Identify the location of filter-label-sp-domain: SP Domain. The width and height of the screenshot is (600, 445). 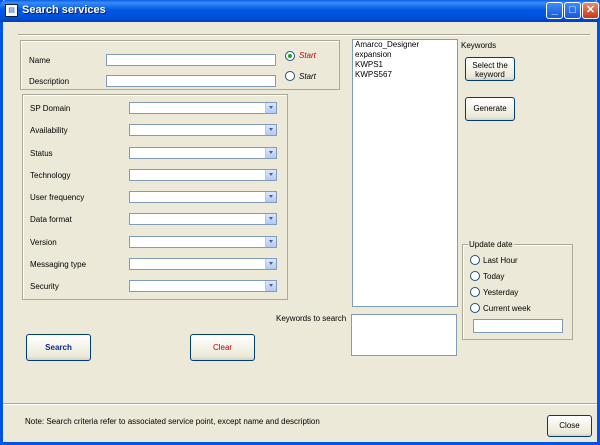
(50, 108).